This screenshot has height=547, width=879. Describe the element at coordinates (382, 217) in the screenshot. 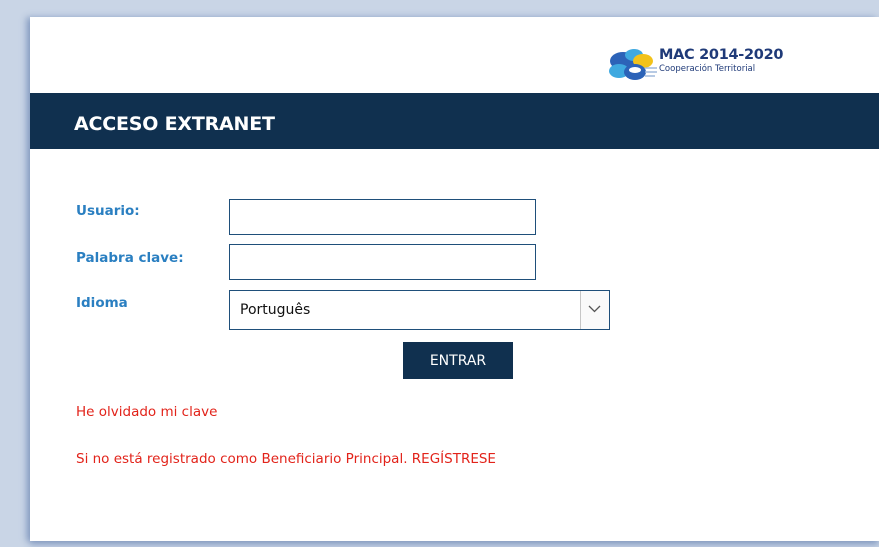

I see `username-input` at that location.